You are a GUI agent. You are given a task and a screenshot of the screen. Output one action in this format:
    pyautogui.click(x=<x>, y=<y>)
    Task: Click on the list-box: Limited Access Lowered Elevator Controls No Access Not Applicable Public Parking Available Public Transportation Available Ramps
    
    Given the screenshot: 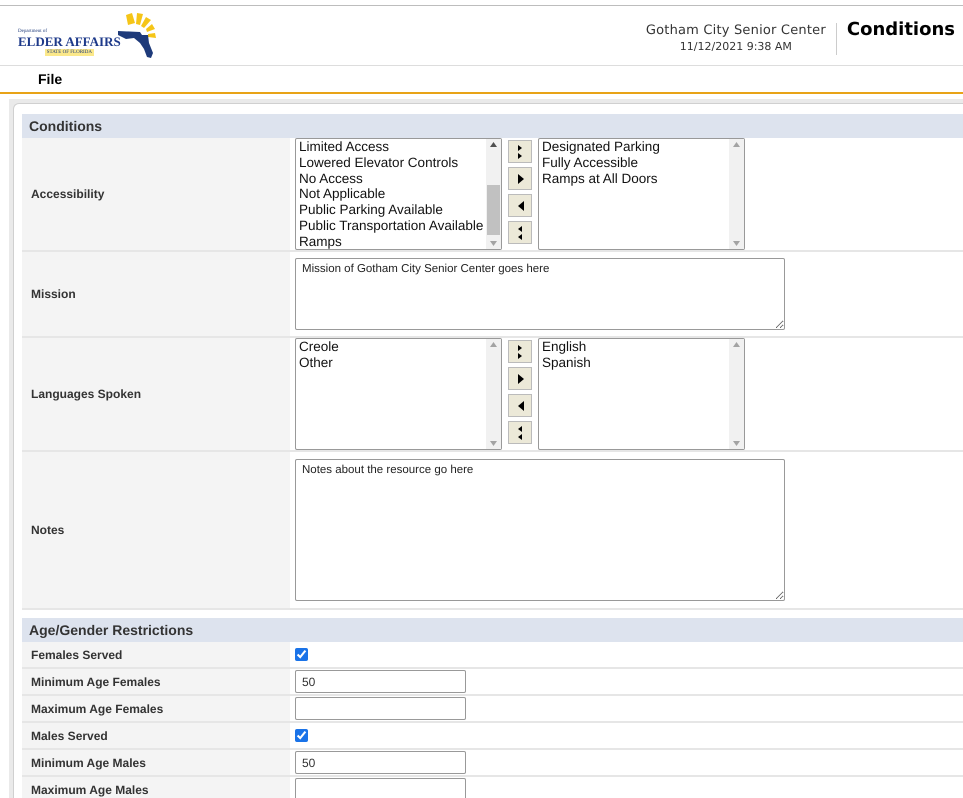 What is the action you would take?
    pyautogui.click(x=398, y=194)
    